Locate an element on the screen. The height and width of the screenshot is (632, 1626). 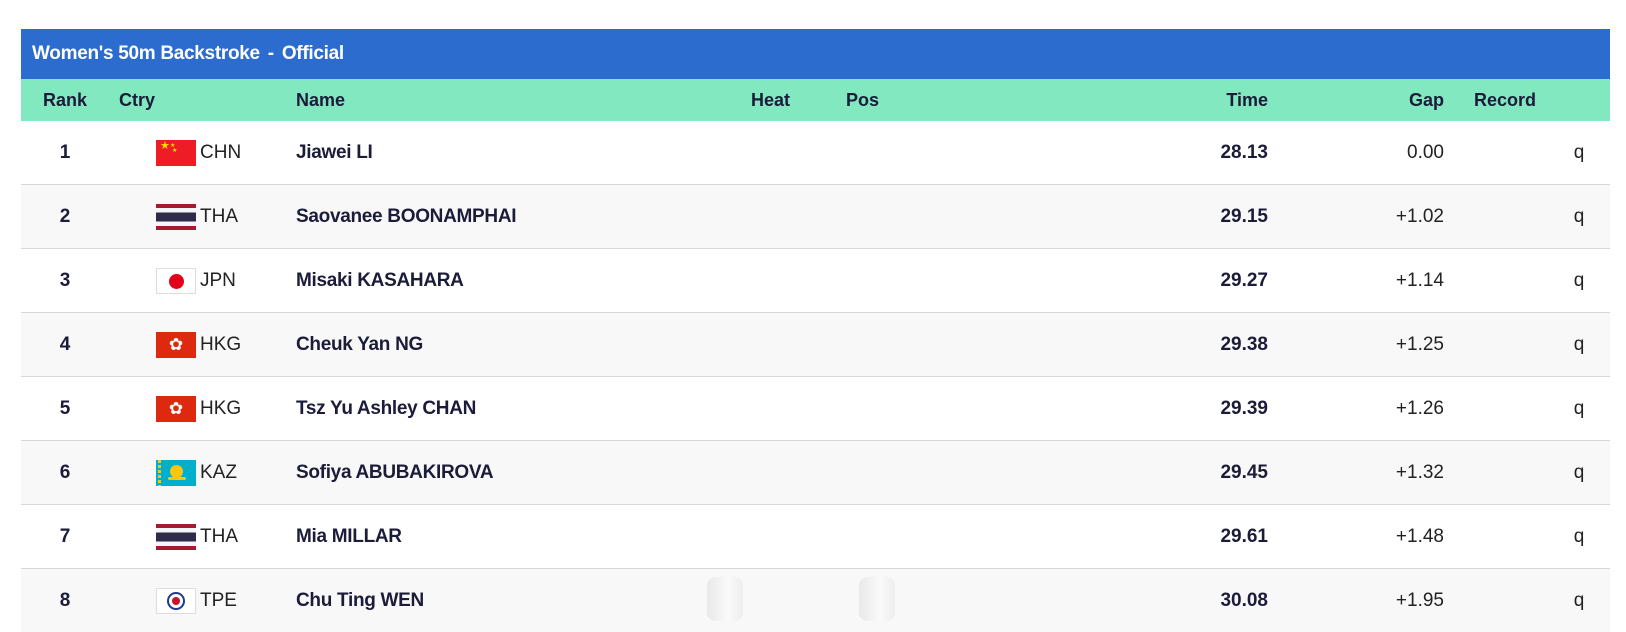
rank-cell: 2 is located at coordinates (65, 216).